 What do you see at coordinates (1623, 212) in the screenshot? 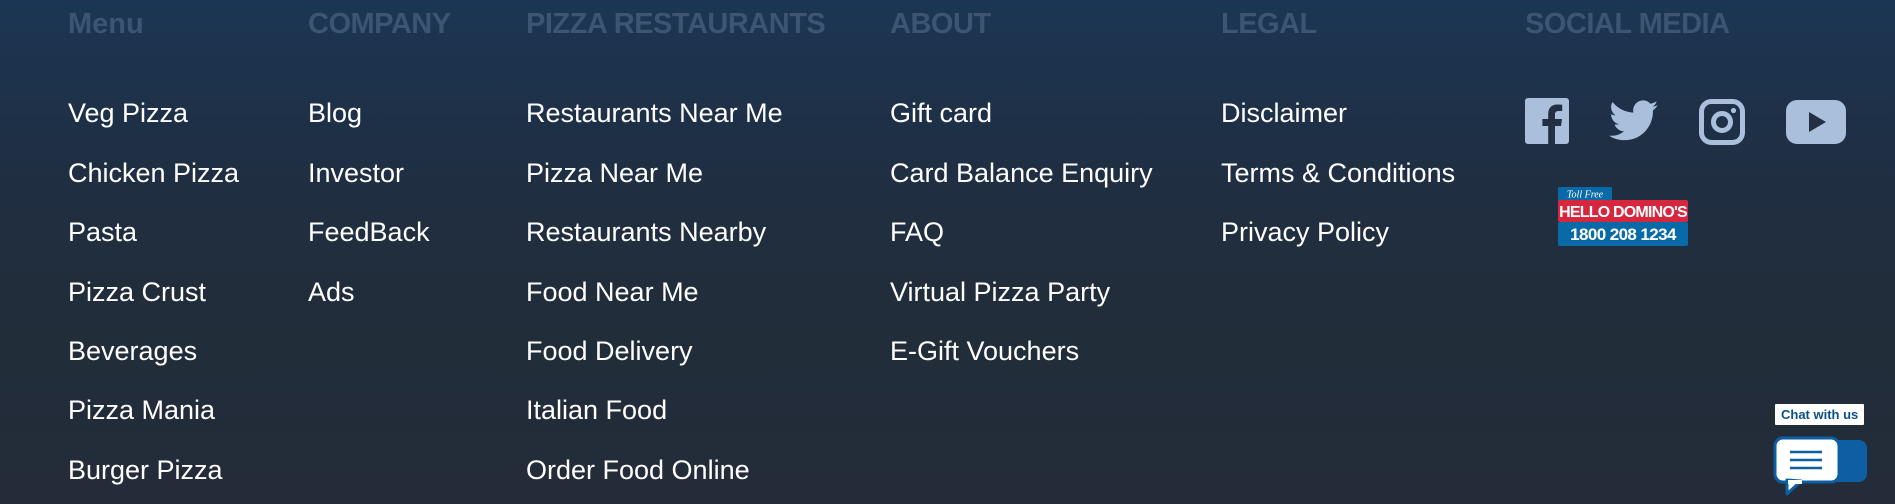
I see `hotline-brand-text: HELLO DOMINO'S` at bounding box center [1623, 212].